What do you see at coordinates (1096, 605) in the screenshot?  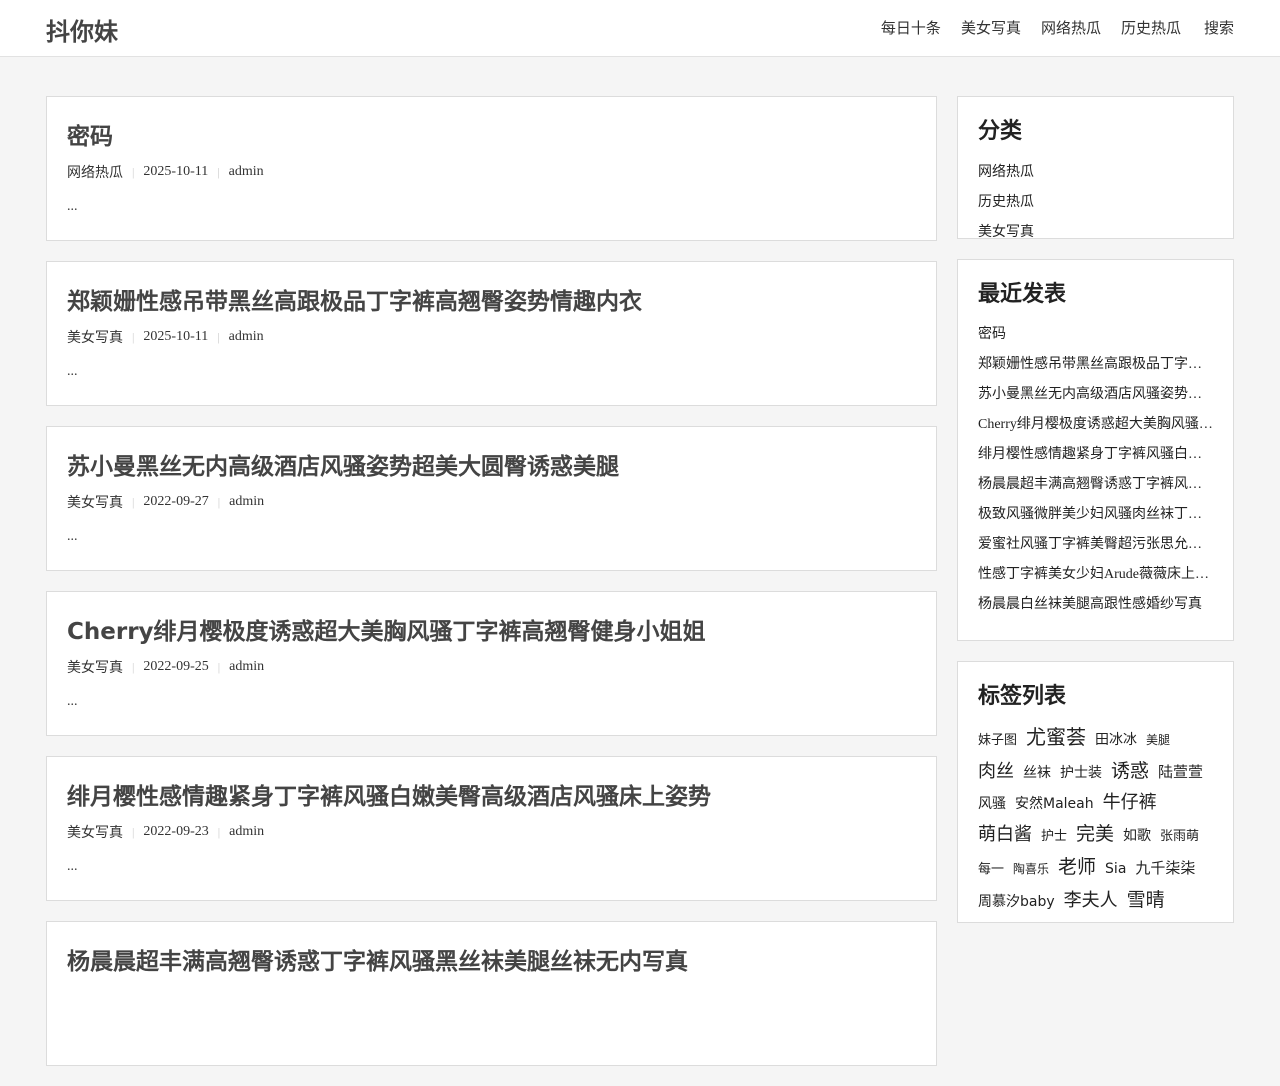 I see `recent-post-link: 杨晨晨白丝袜美腿高跟性感婚纱写真` at bounding box center [1096, 605].